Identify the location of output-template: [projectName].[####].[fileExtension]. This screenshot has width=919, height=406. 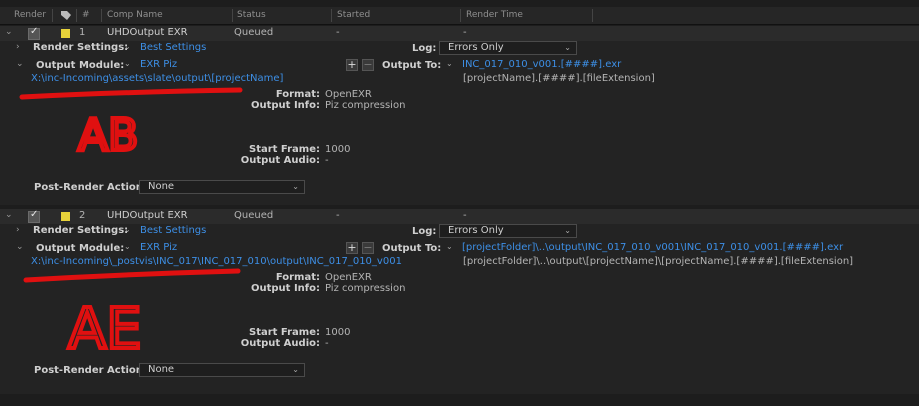
(559, 78).